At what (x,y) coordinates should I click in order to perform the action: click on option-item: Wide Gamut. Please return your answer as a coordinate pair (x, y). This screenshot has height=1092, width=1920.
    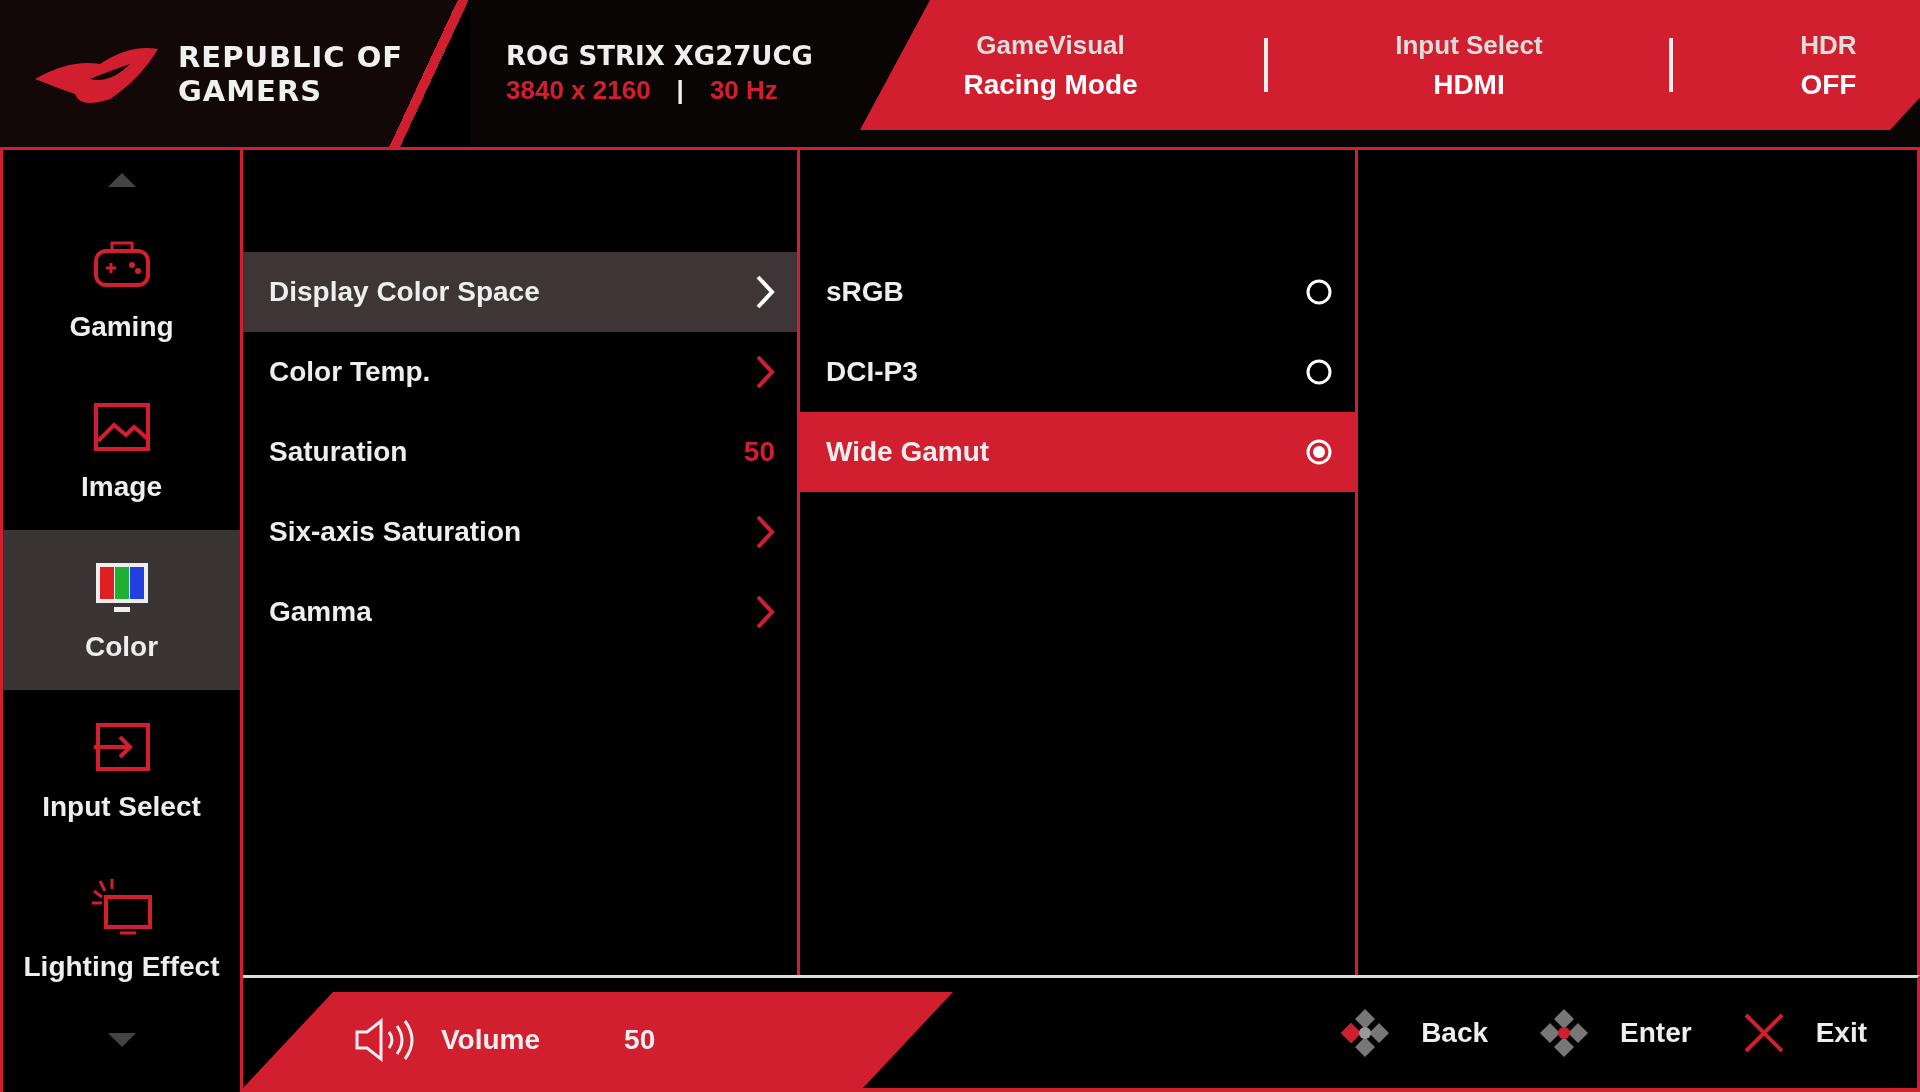
    Looking at the image, I should click on (1077, 452).